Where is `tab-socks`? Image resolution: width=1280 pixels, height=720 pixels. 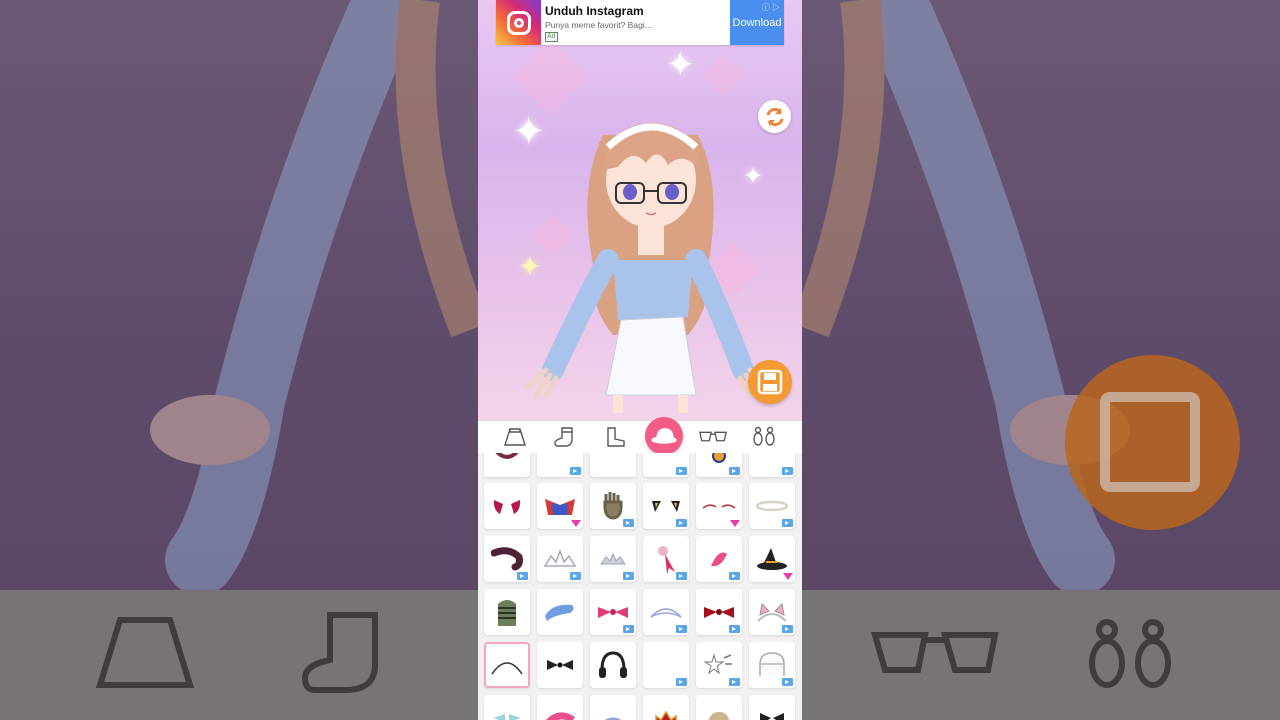 tab-socks is located at coordinates (565, 437).